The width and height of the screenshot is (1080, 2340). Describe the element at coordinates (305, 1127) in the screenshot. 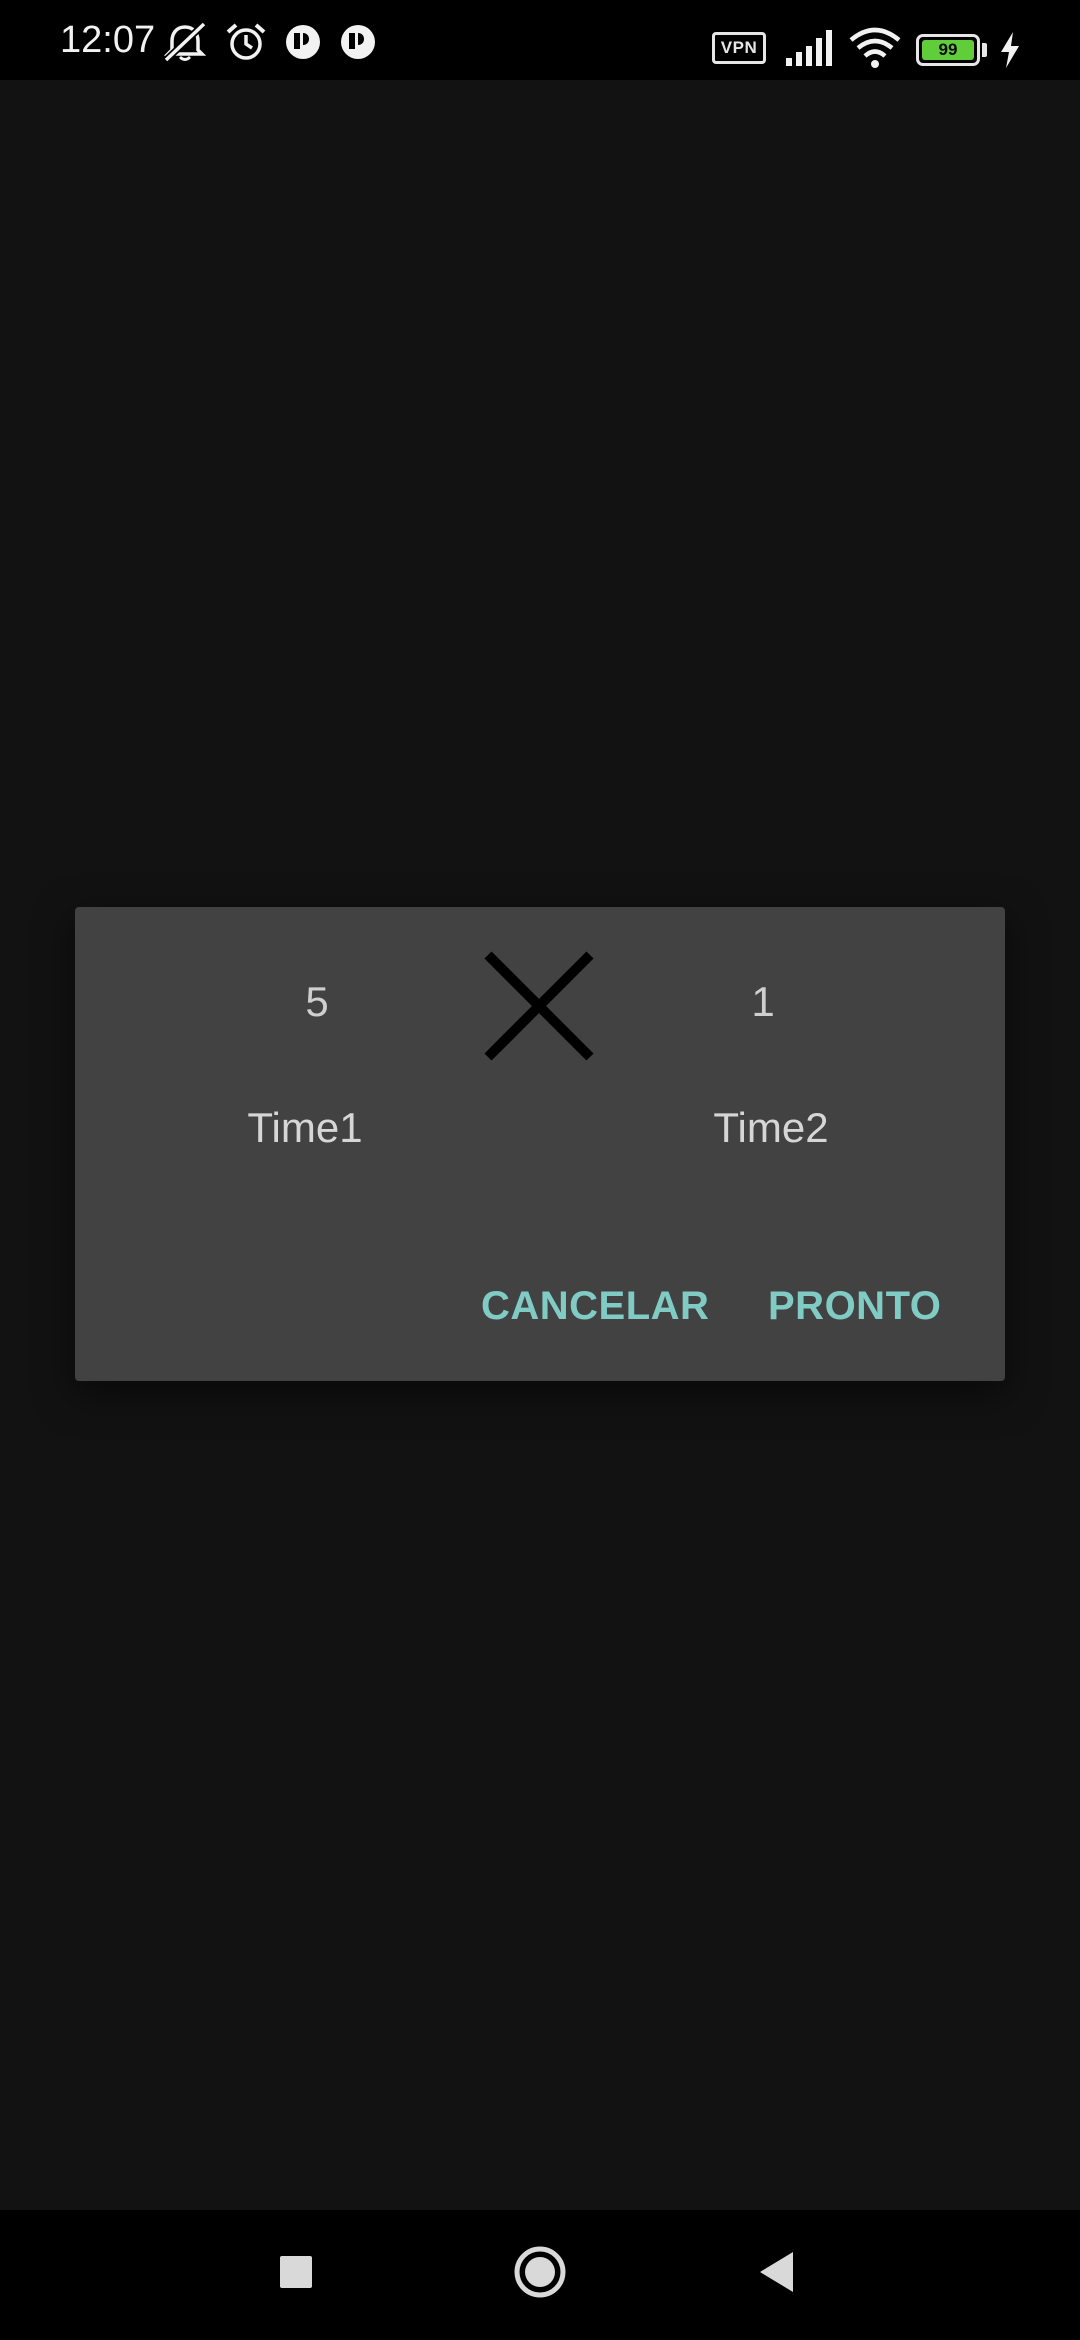

I see `team1-name: Time1` at that location.